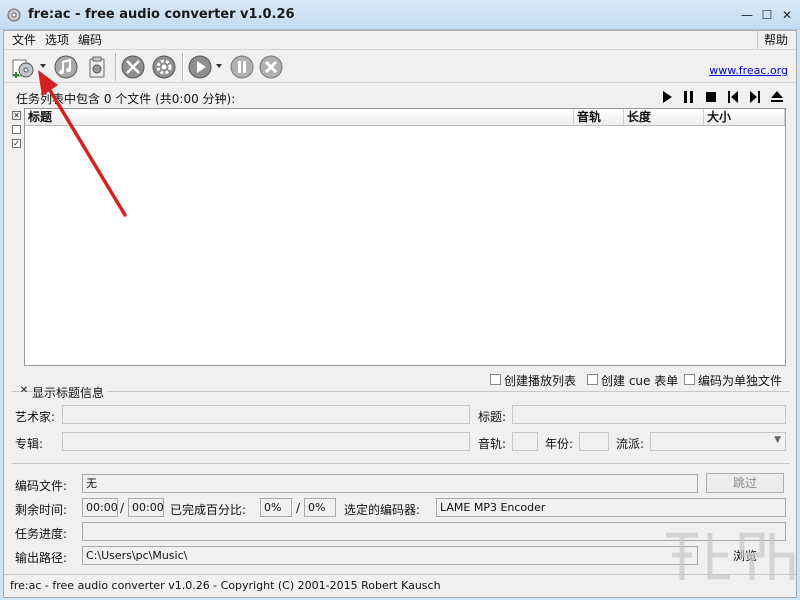  What do you see at coordinates (24, 40) in the screenshot?
I see `menu-file: 文件` at bounding box center [24, 40].